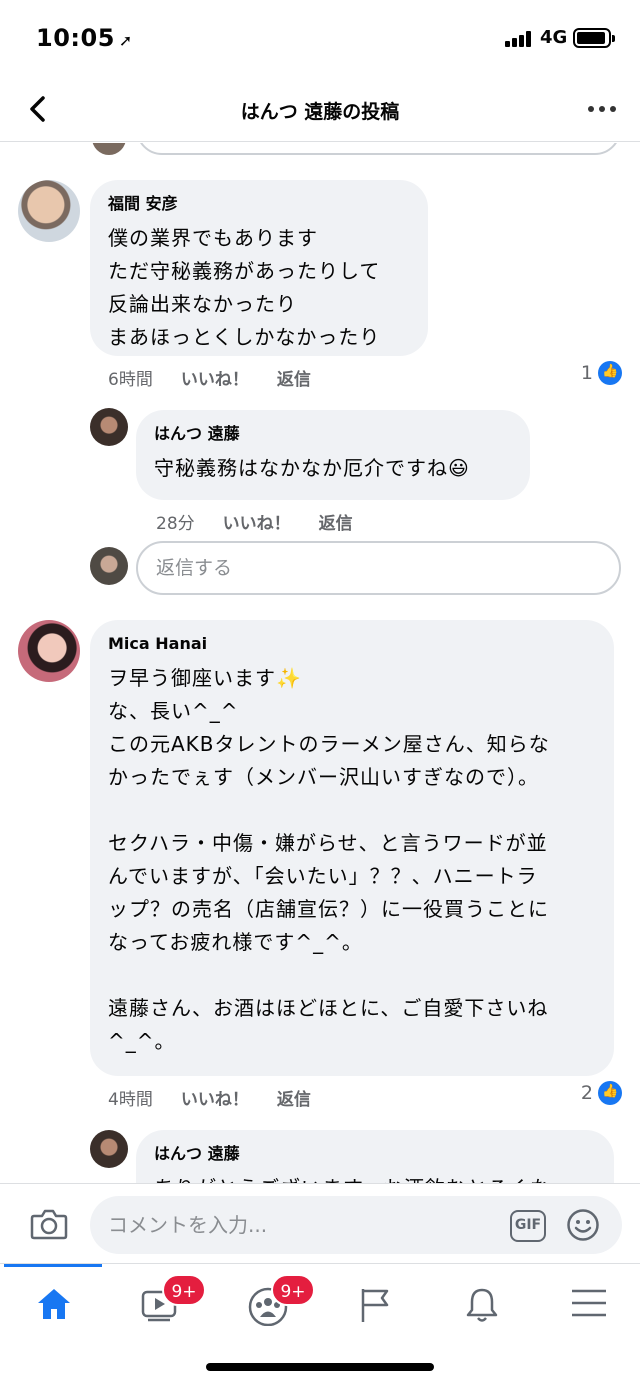  I want to click on comment-field: GIF, so click(356, 1225).